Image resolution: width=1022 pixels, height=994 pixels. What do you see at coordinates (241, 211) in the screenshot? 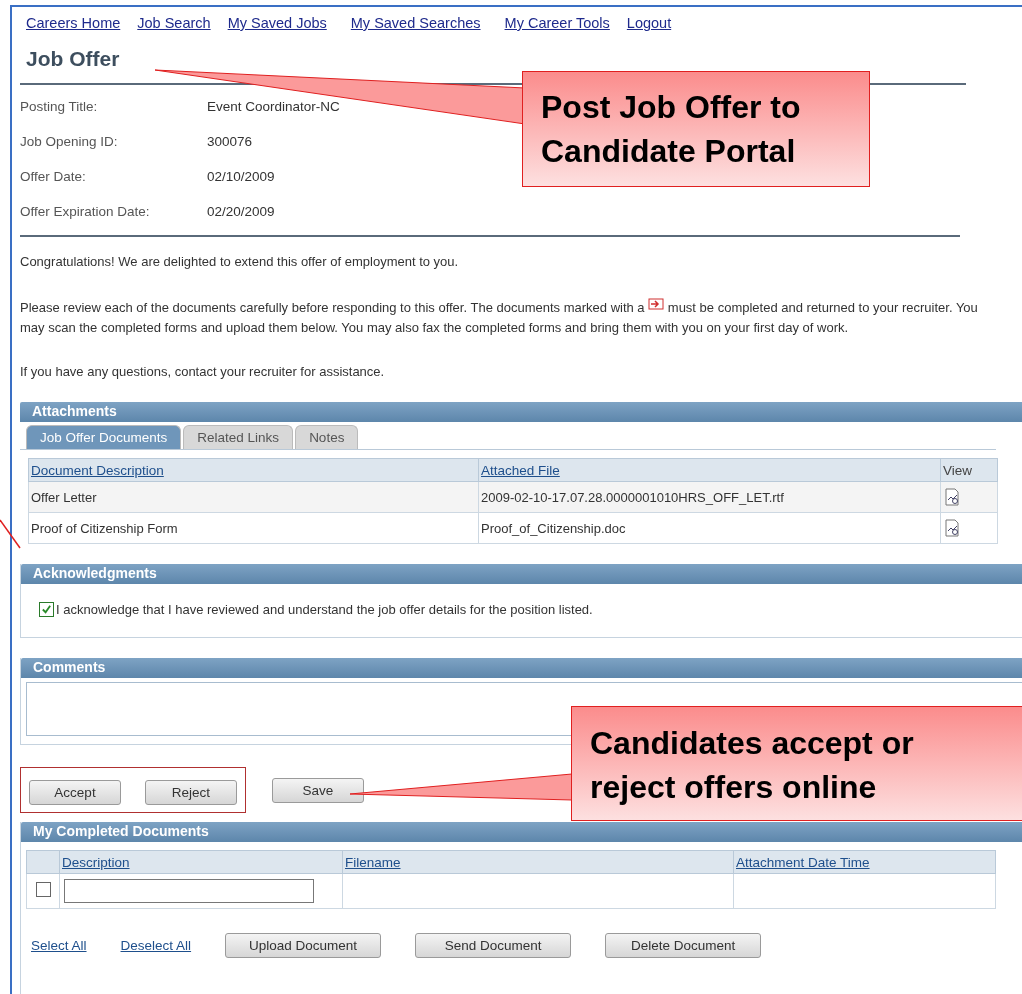
I see `field-value: 02/20/2009` at bounding box center [241, 211].